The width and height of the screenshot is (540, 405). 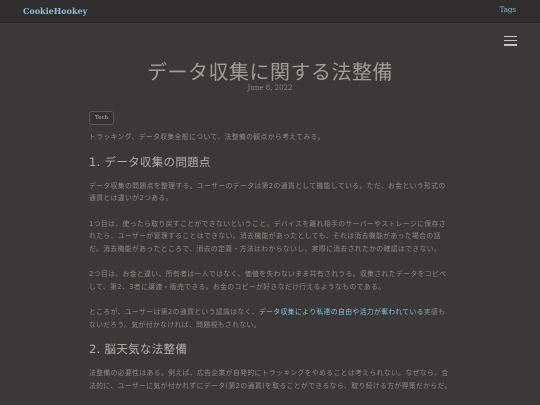 What do you see at coordinates (102, 118) in the screenshot?
I see `tag-badge-tech: Tech` at bounding box center [102, 118].